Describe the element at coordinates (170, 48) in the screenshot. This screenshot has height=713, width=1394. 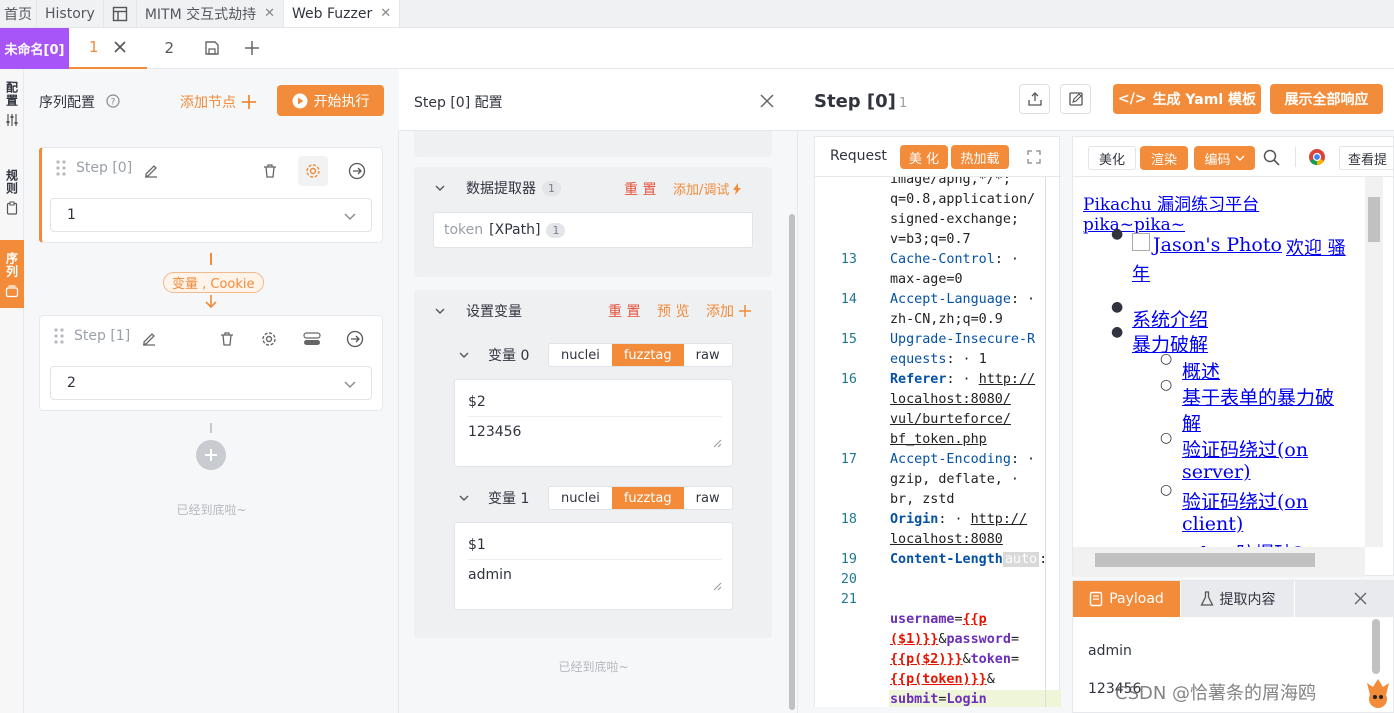
I see `fuzzer-tab-2: 2` at that location.